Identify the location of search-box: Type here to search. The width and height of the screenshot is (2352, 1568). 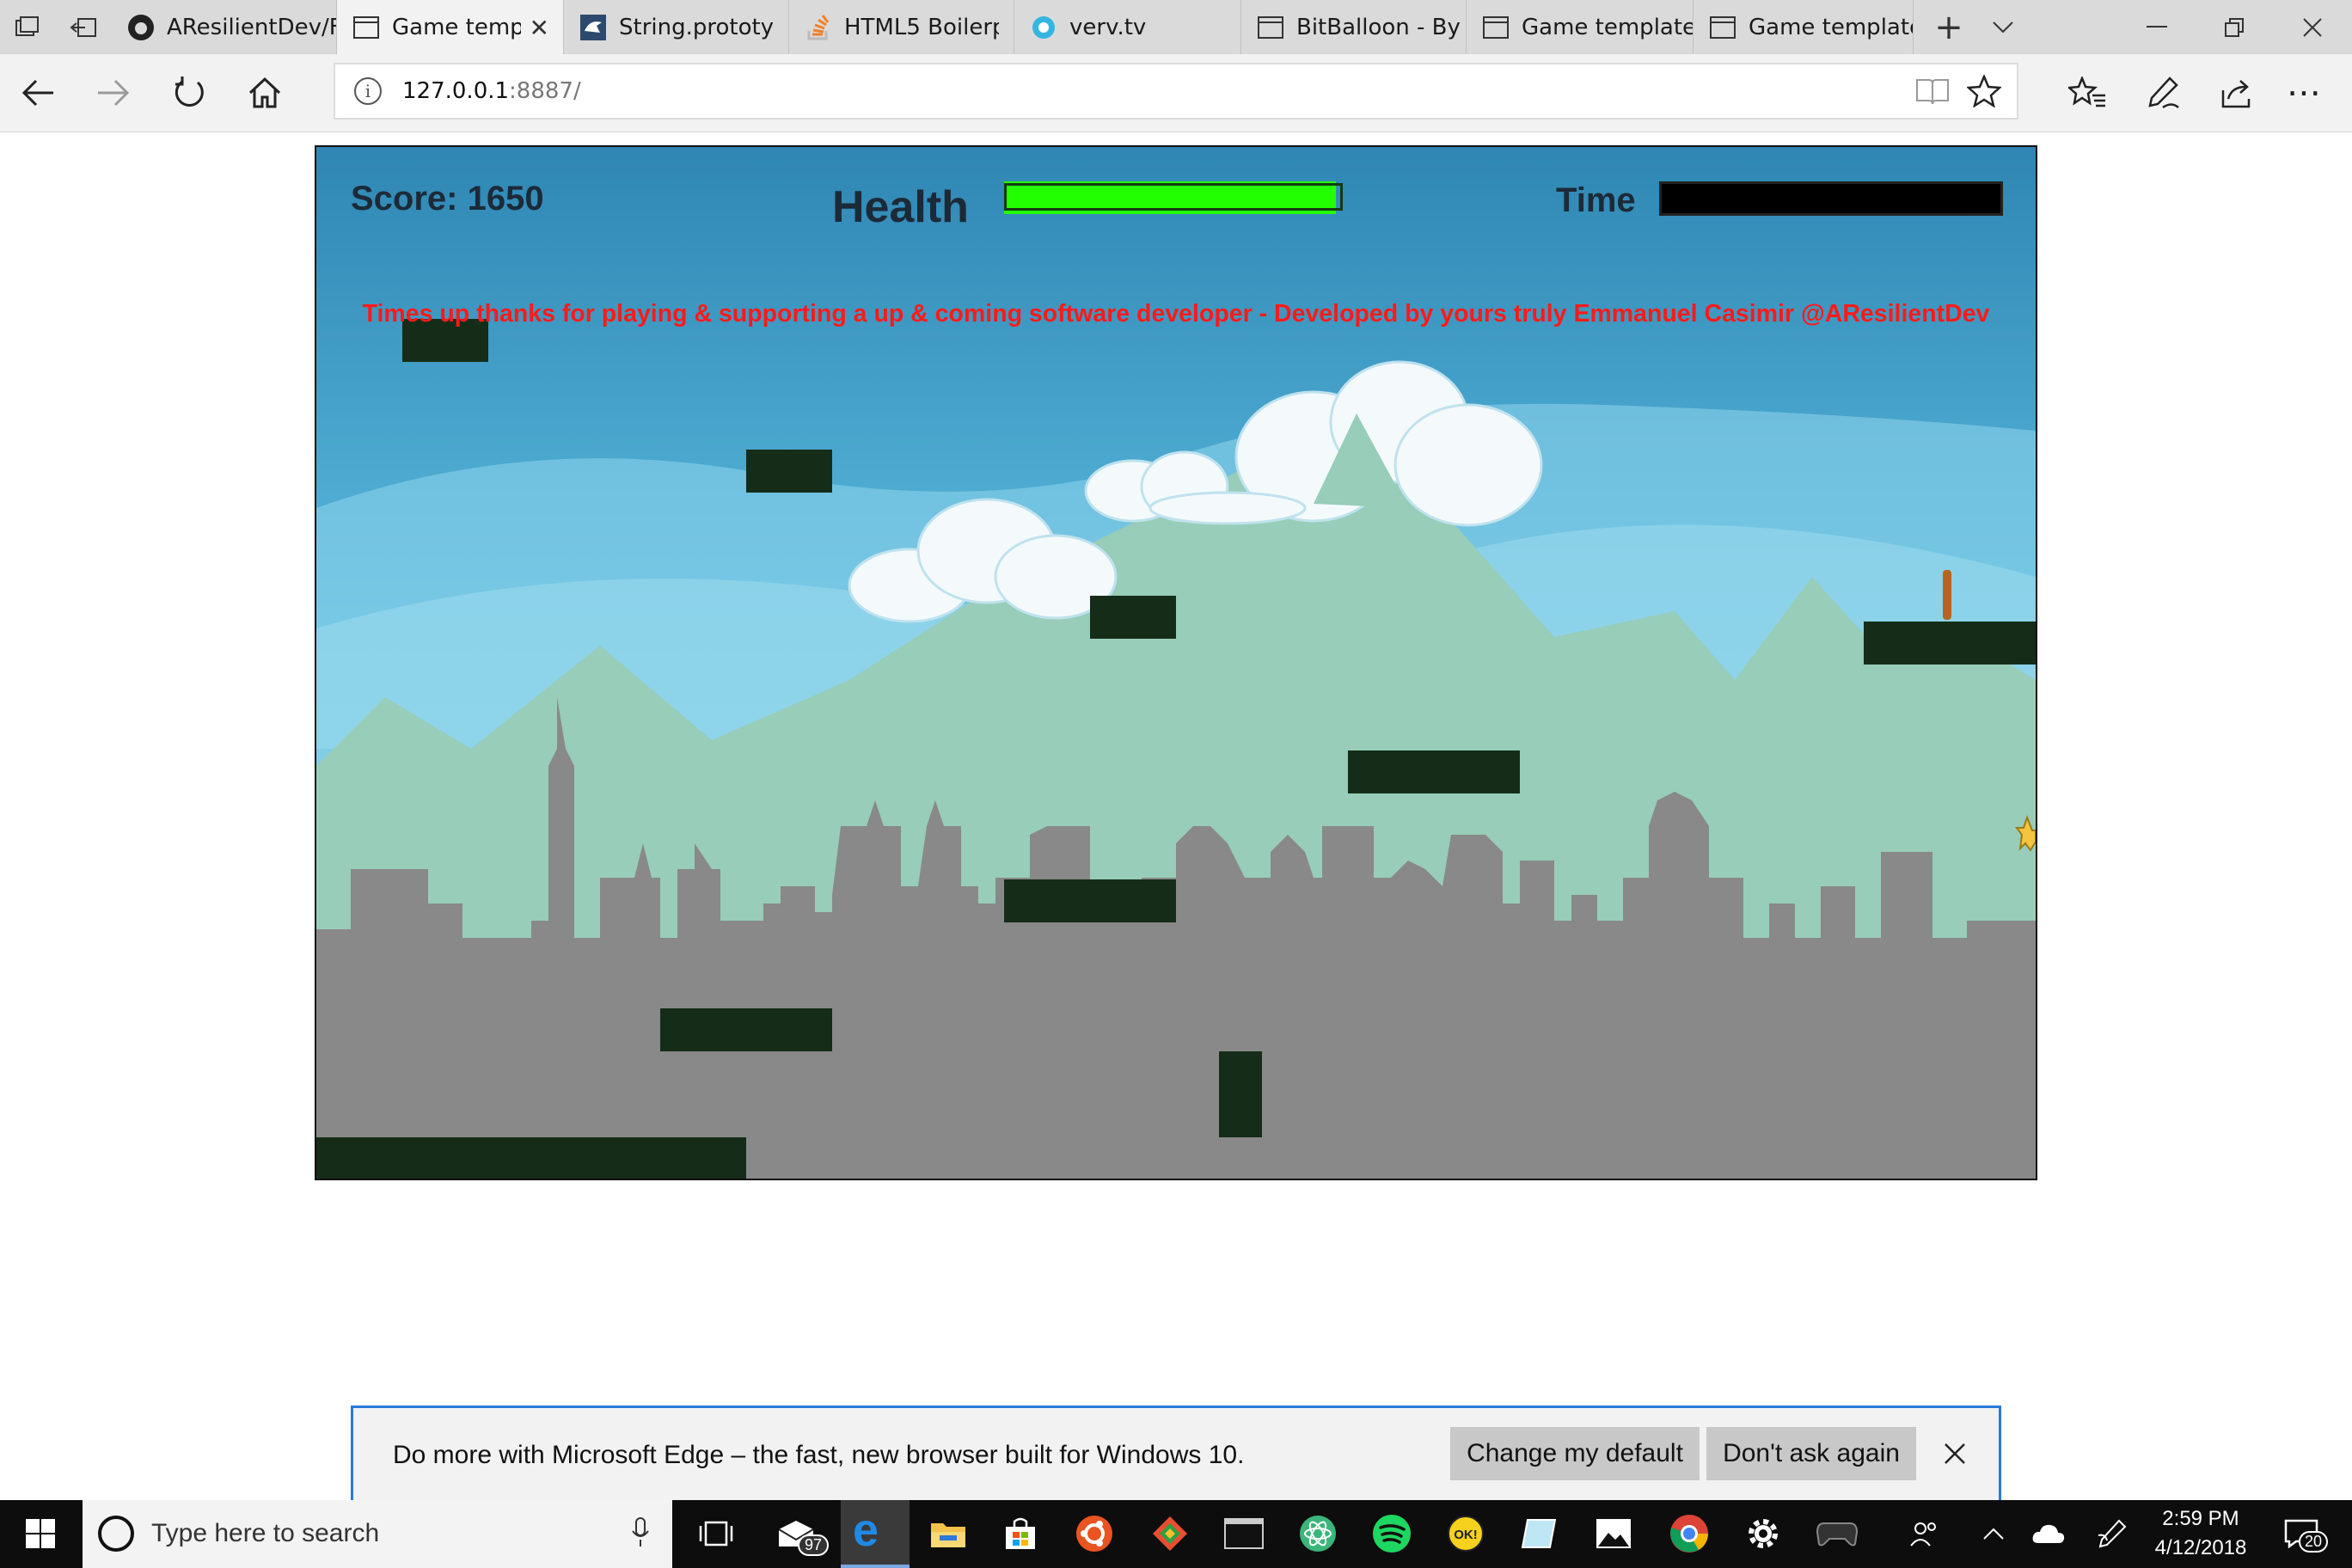
(377, 1534).